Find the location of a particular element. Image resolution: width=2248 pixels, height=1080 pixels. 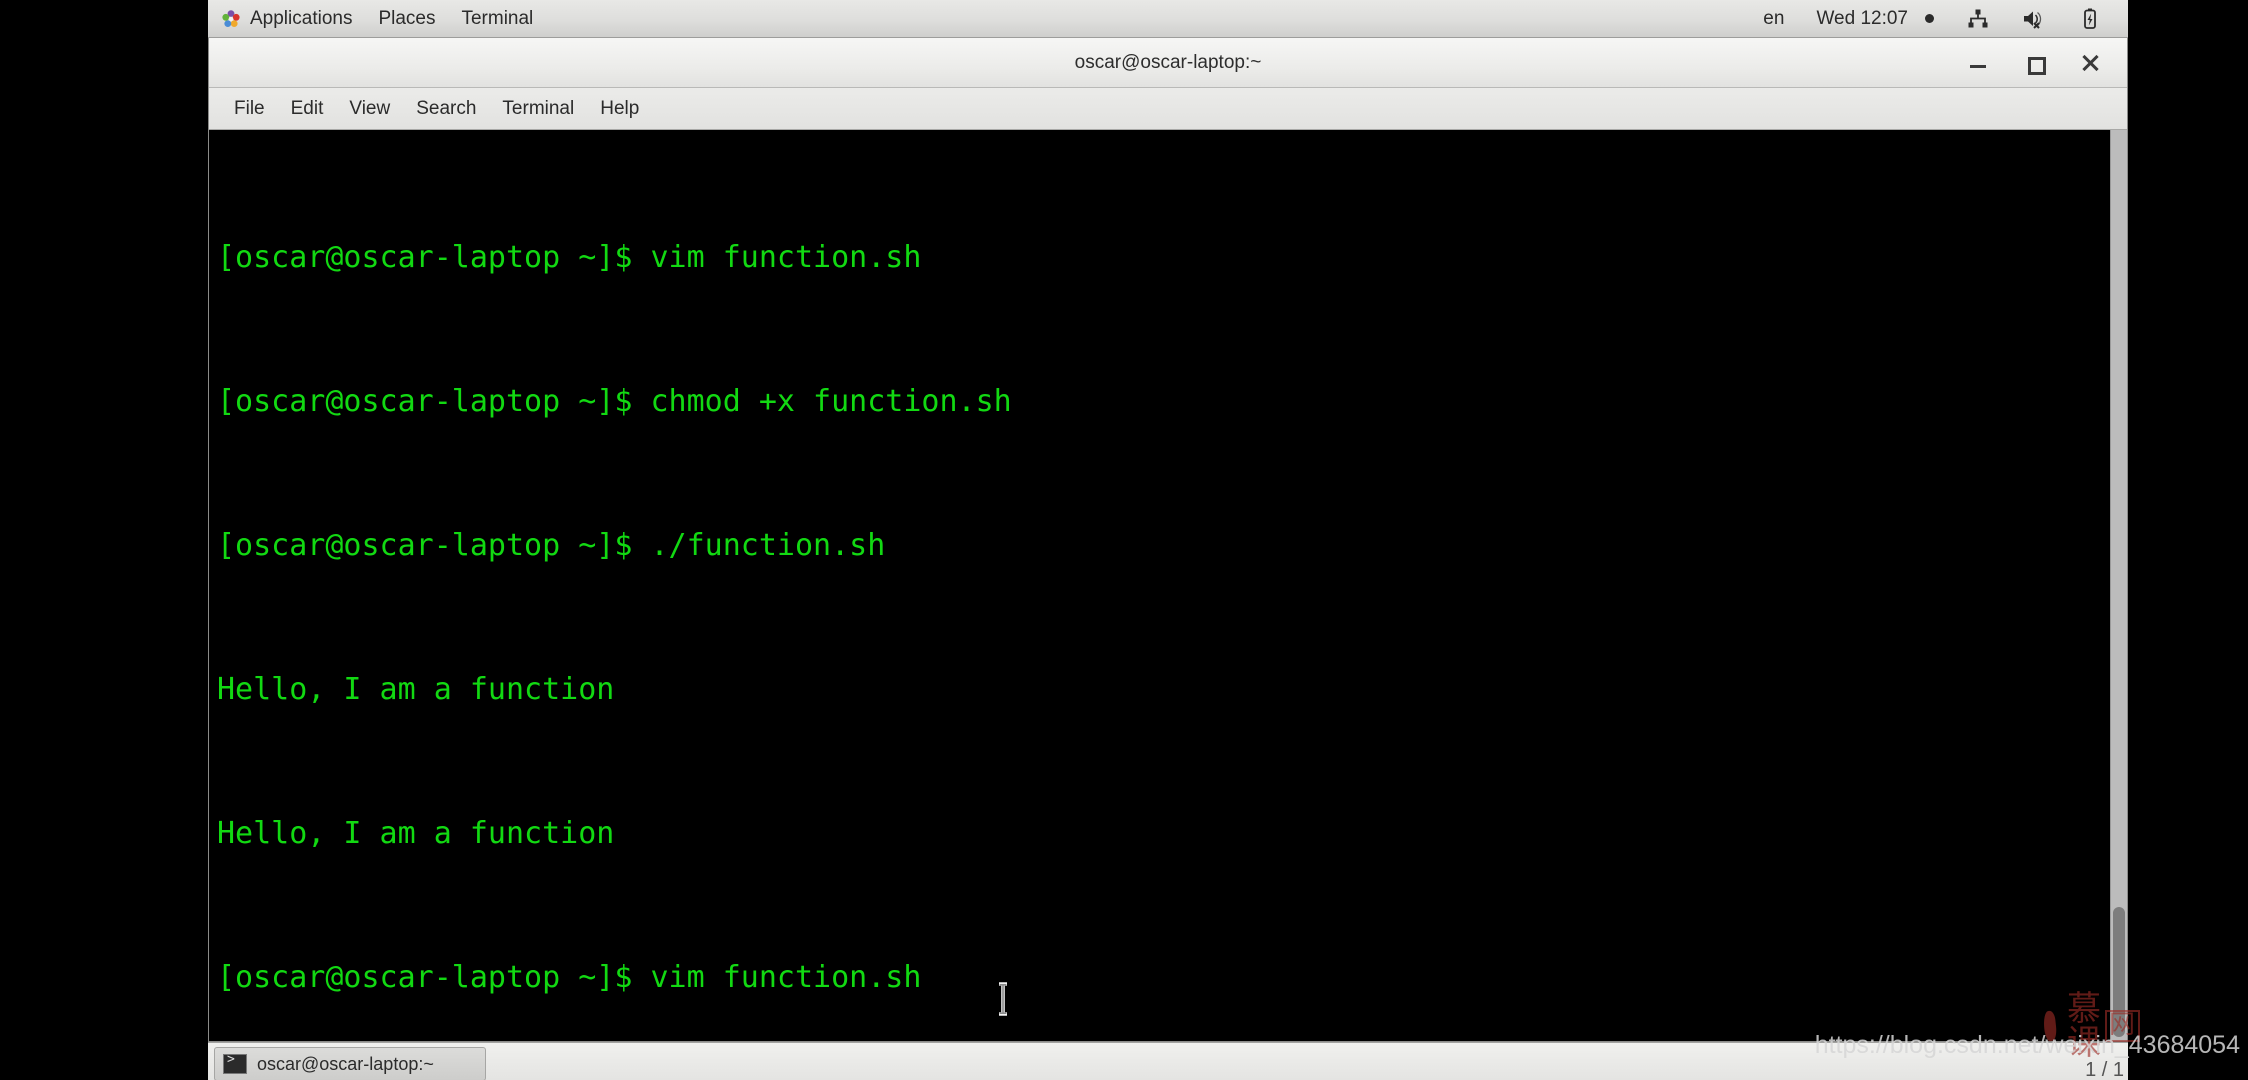

menu-file-label: File is located at coordinates (249, 108).